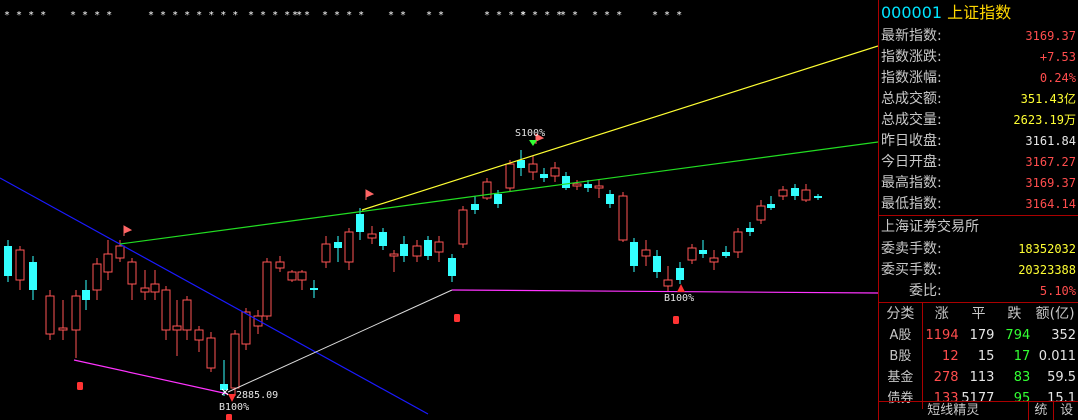  Describe the element at coordinates (1055, 314) in the screenshot. I see `col-amount: 额(亿)` at that location.